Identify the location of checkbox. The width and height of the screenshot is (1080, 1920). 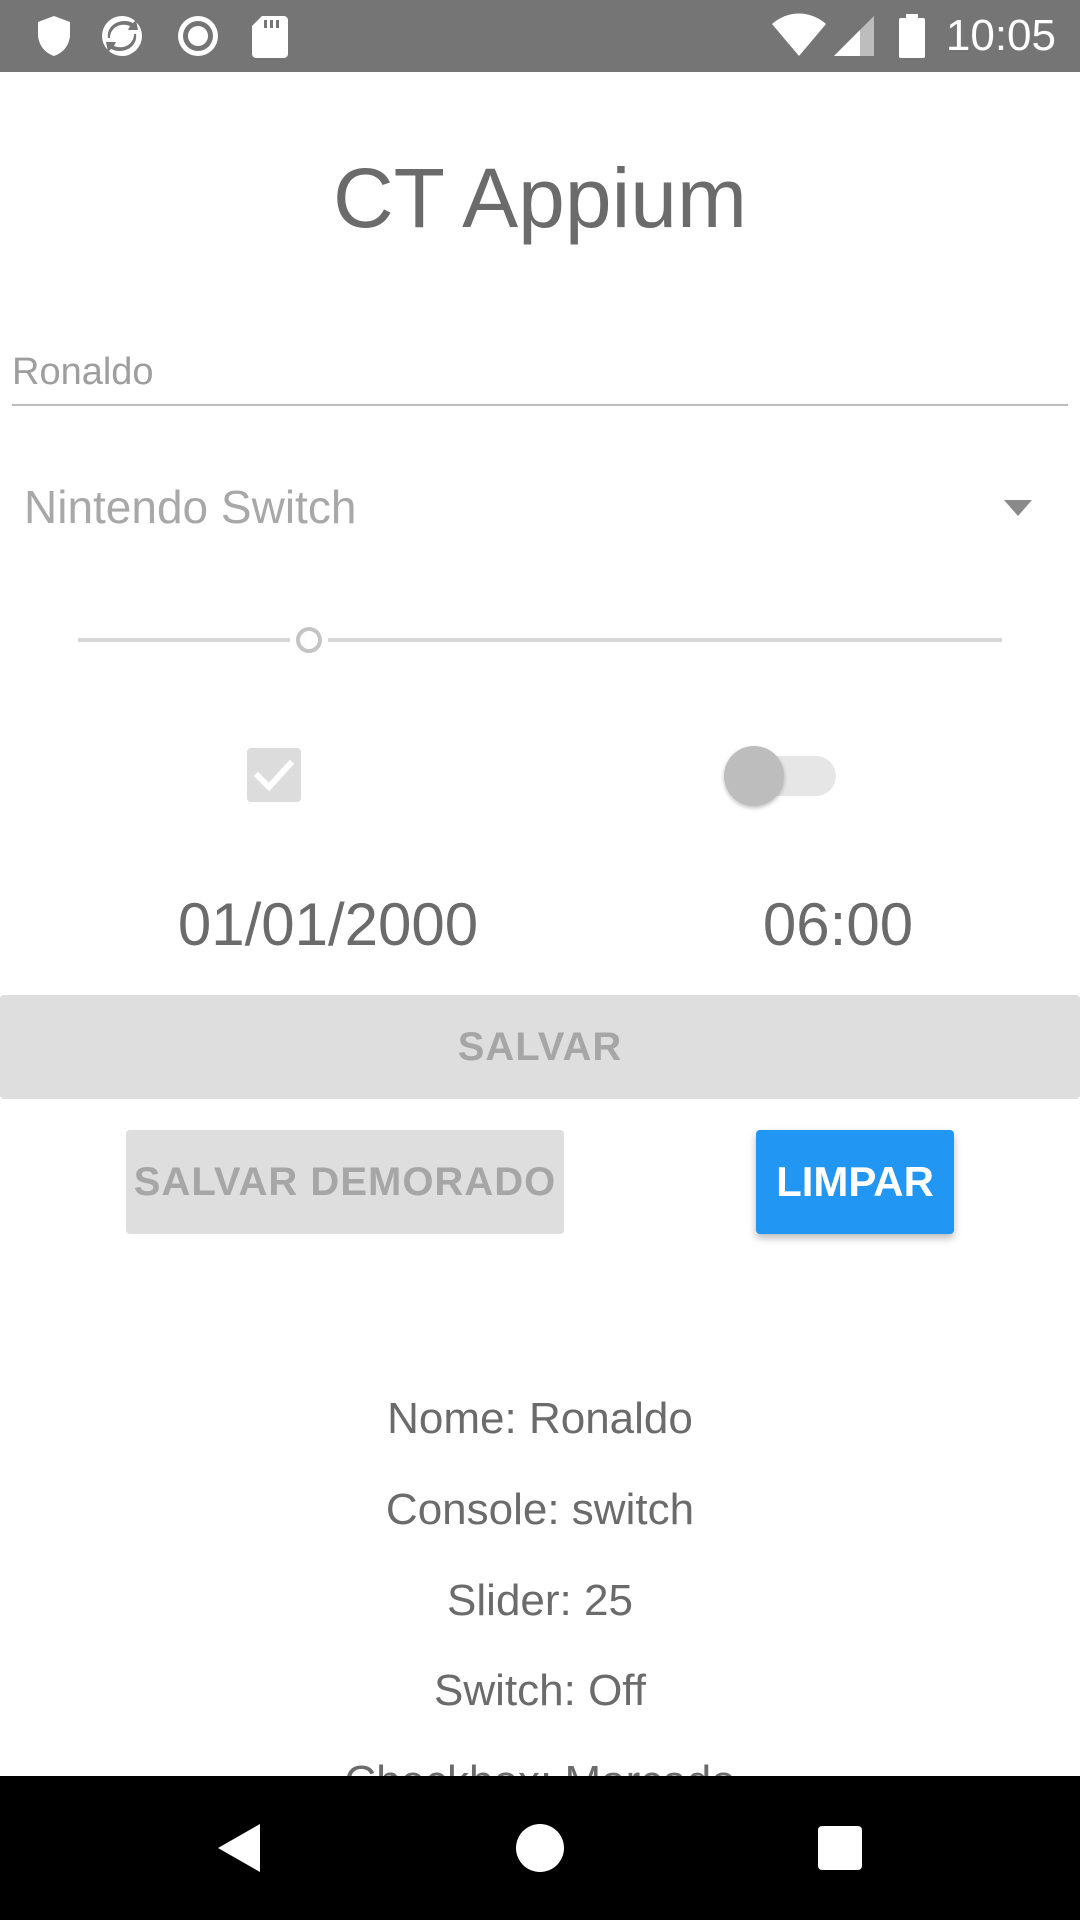
(274, 775).